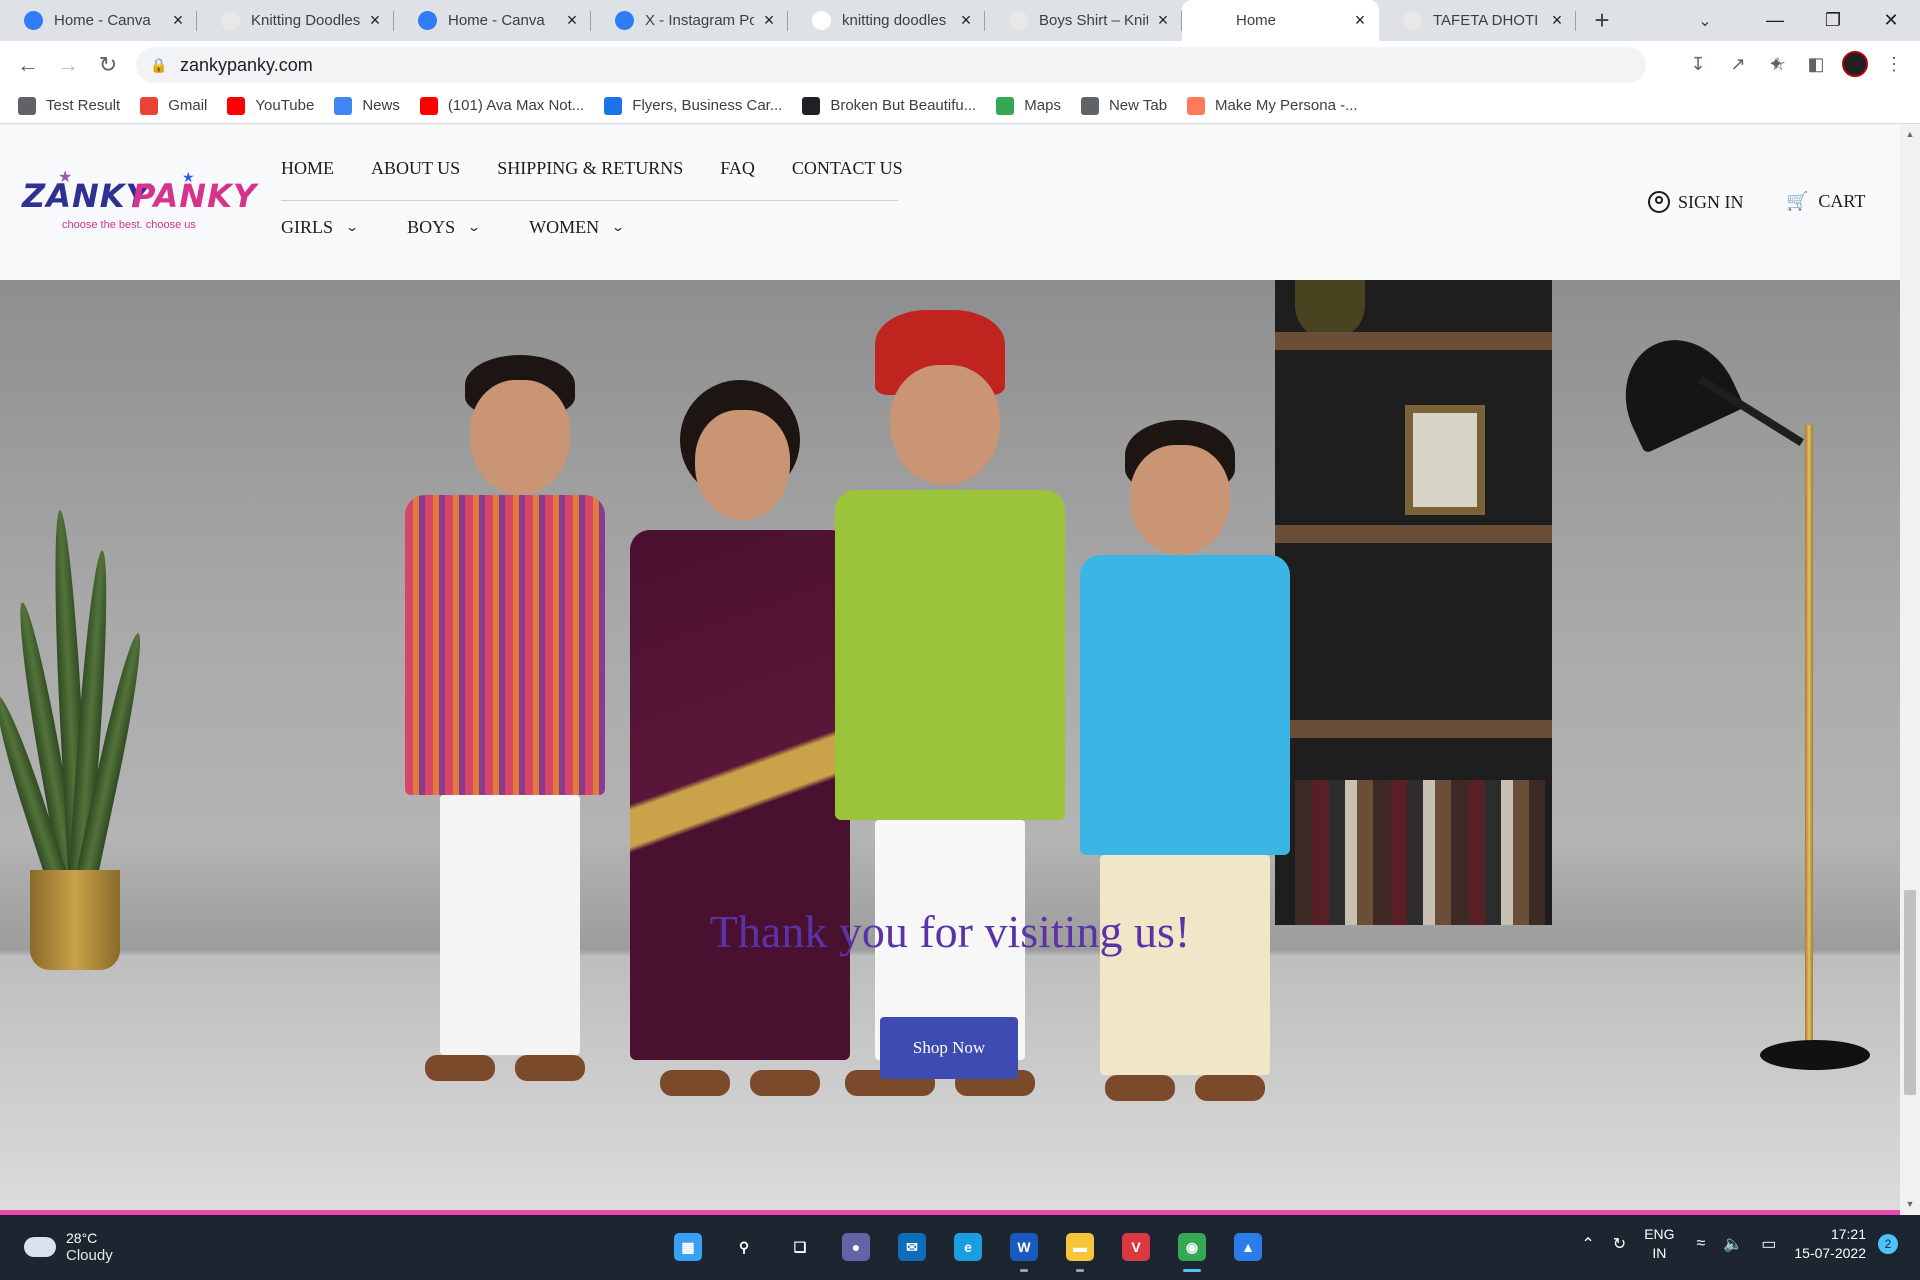 Image resolution: width=1920 pixels, height=1280 pixels. Describe the element at coordinates (1602, 20) in the screenshot. I see `new-tab-button: +` at that location.